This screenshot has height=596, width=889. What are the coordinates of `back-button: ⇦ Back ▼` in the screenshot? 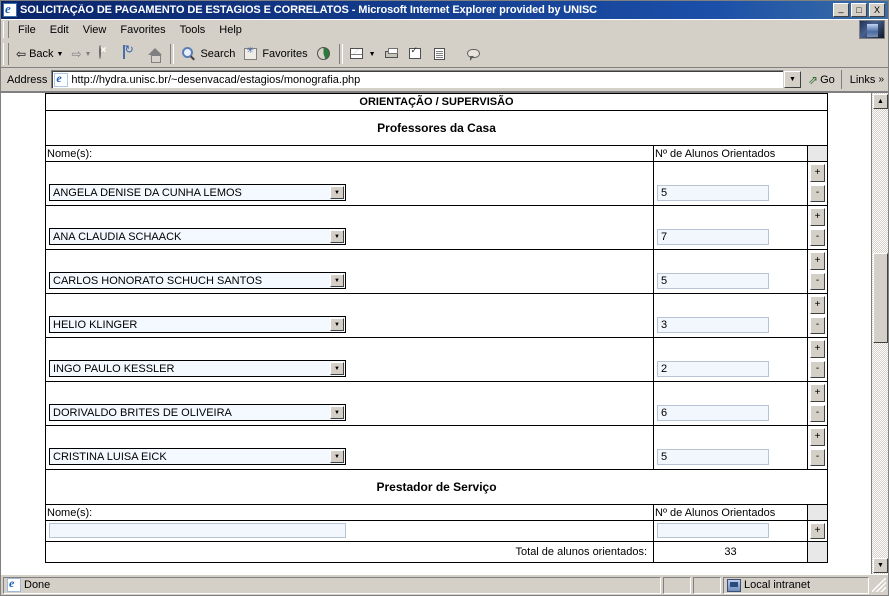 It's located at (39, 54).